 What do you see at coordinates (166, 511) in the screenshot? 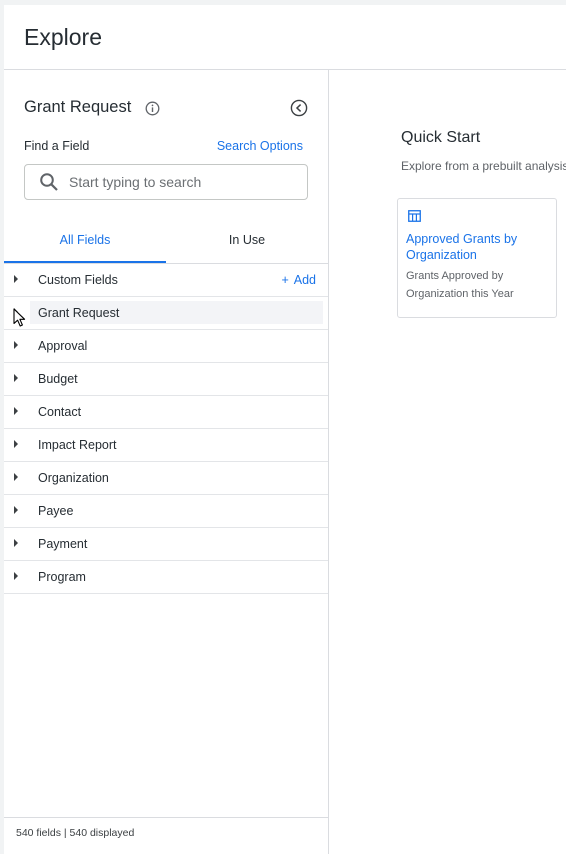
I see `field-group-payee: Payee` at bounding box center [166, 511].